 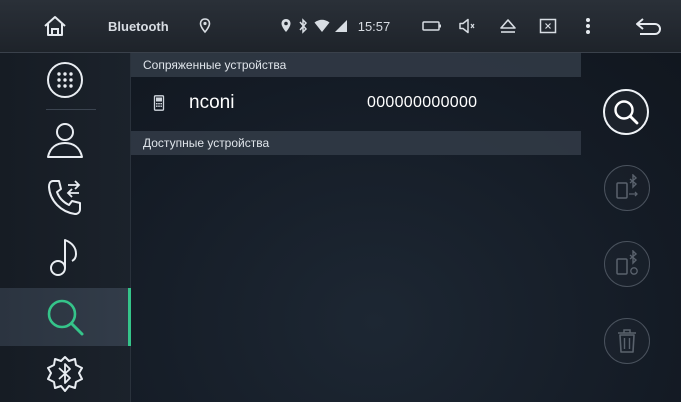 I want to click on dialpad-icon, so click(x=65, y=80).